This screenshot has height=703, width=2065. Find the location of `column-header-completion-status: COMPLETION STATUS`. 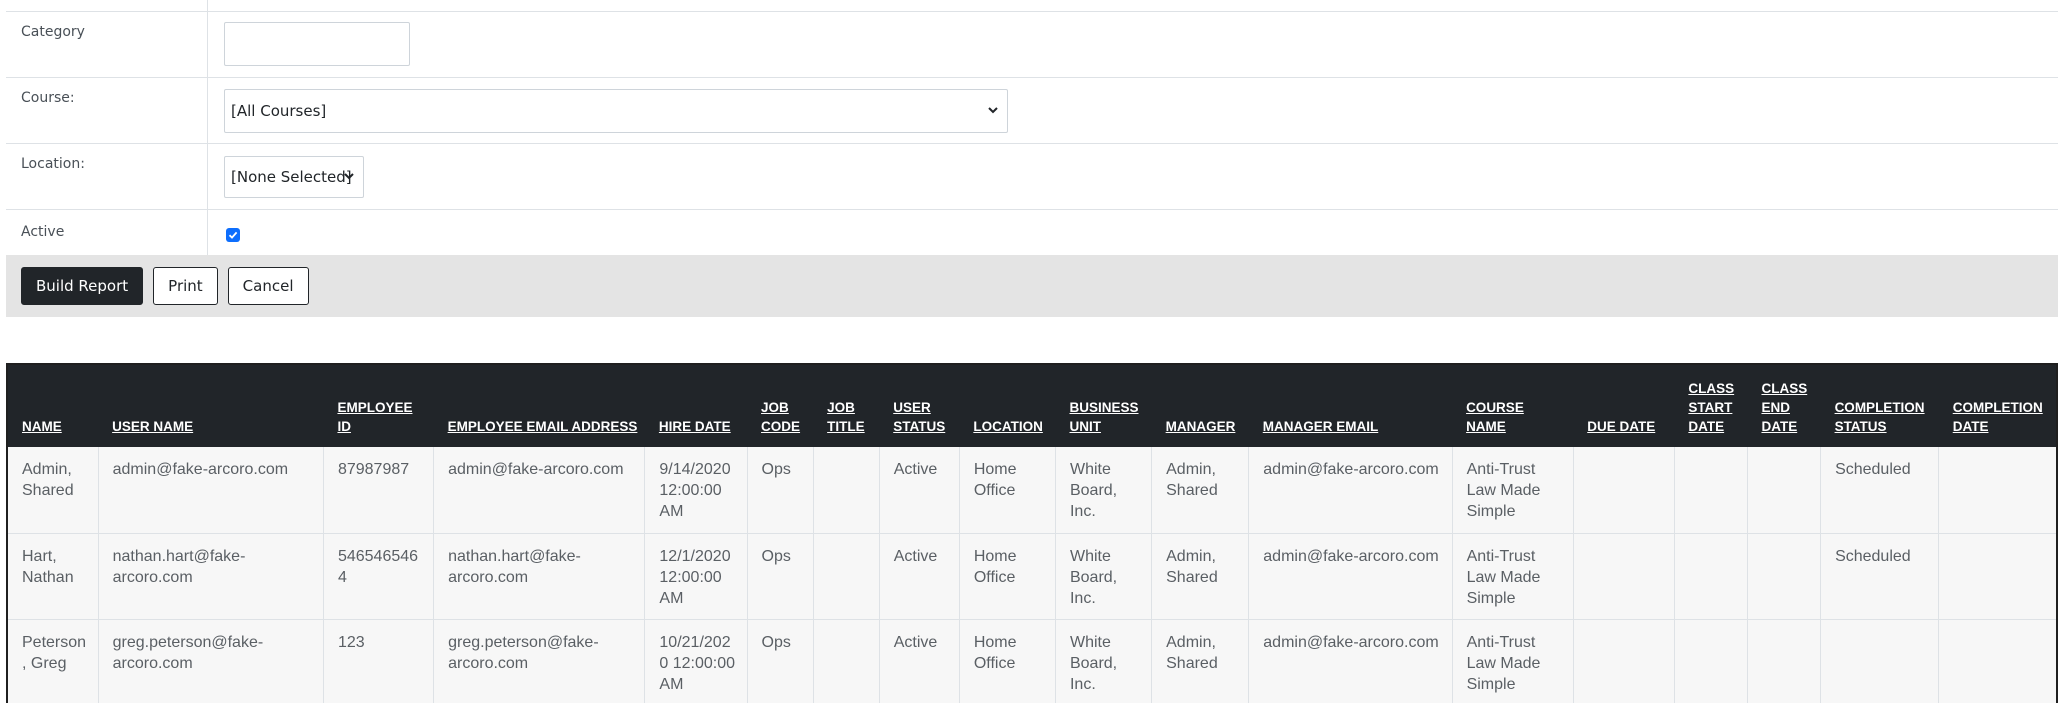

column-header-completion-status: COMPLETION STATUS is located at coordinates (1879, 406).